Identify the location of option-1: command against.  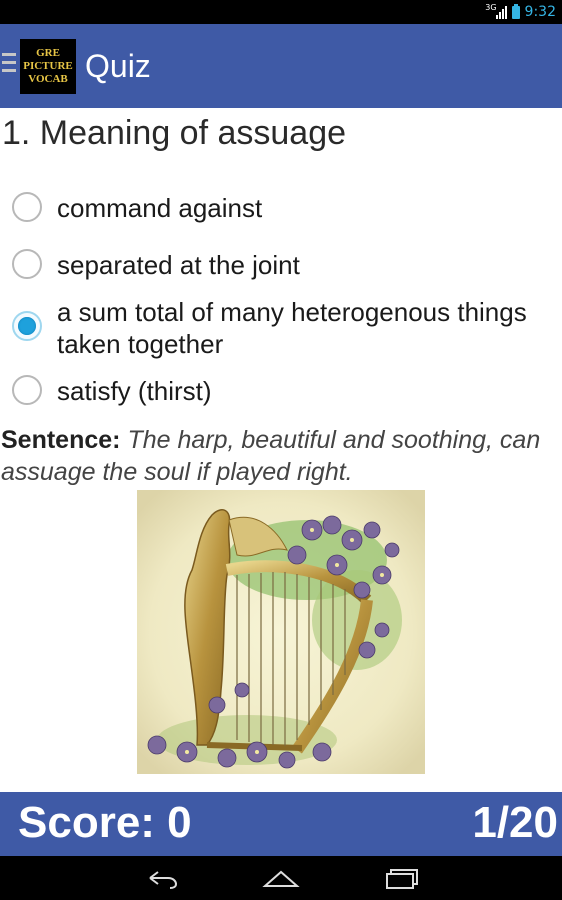
(269, 208).